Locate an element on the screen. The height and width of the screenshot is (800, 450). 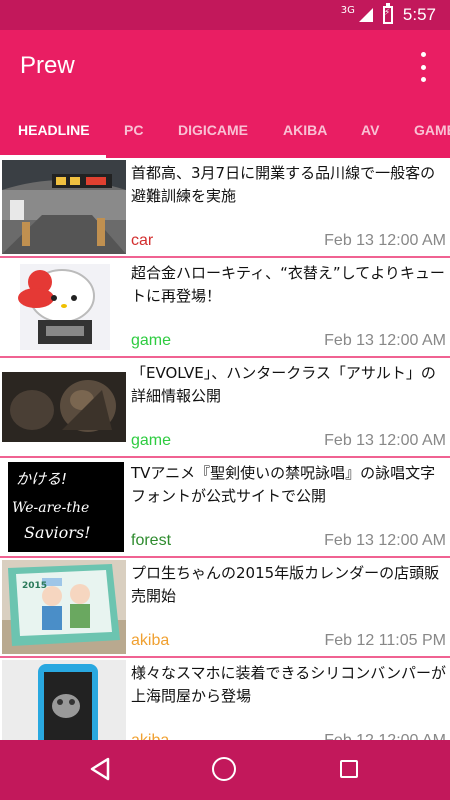
thumb-lettering-line: We-are-the is located at coordinates (50, 508).